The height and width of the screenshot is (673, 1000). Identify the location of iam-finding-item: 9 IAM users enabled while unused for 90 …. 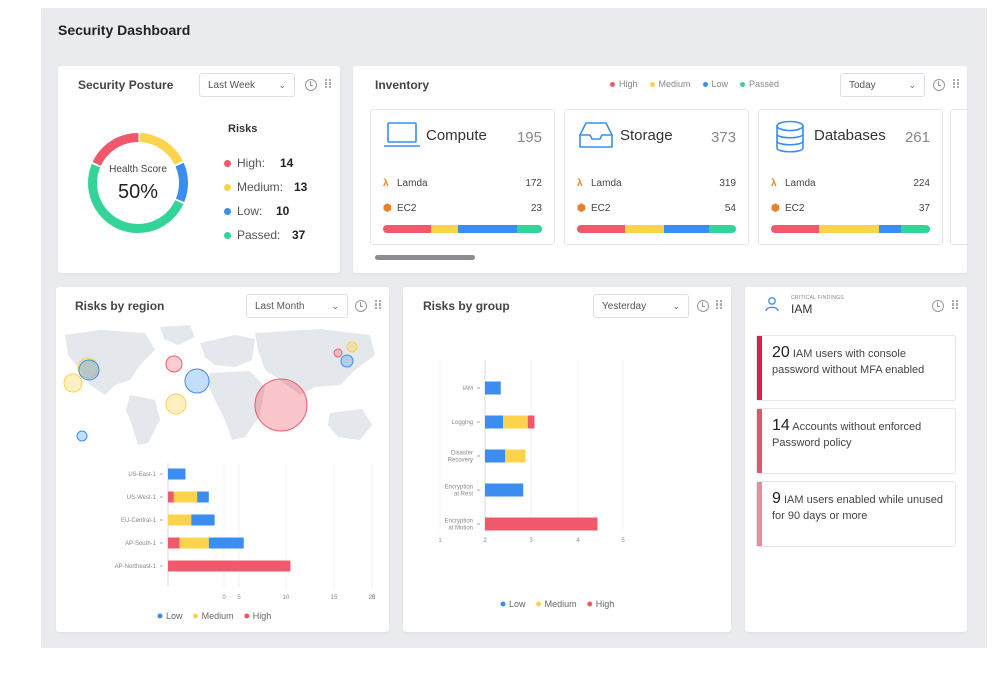
(856, 514).